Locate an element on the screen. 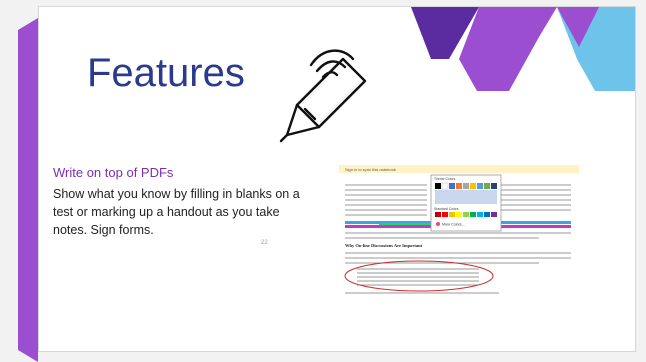 The image size is (646, 362). standard-colors-label: Standard Colors is located at coordinates (446, 209).